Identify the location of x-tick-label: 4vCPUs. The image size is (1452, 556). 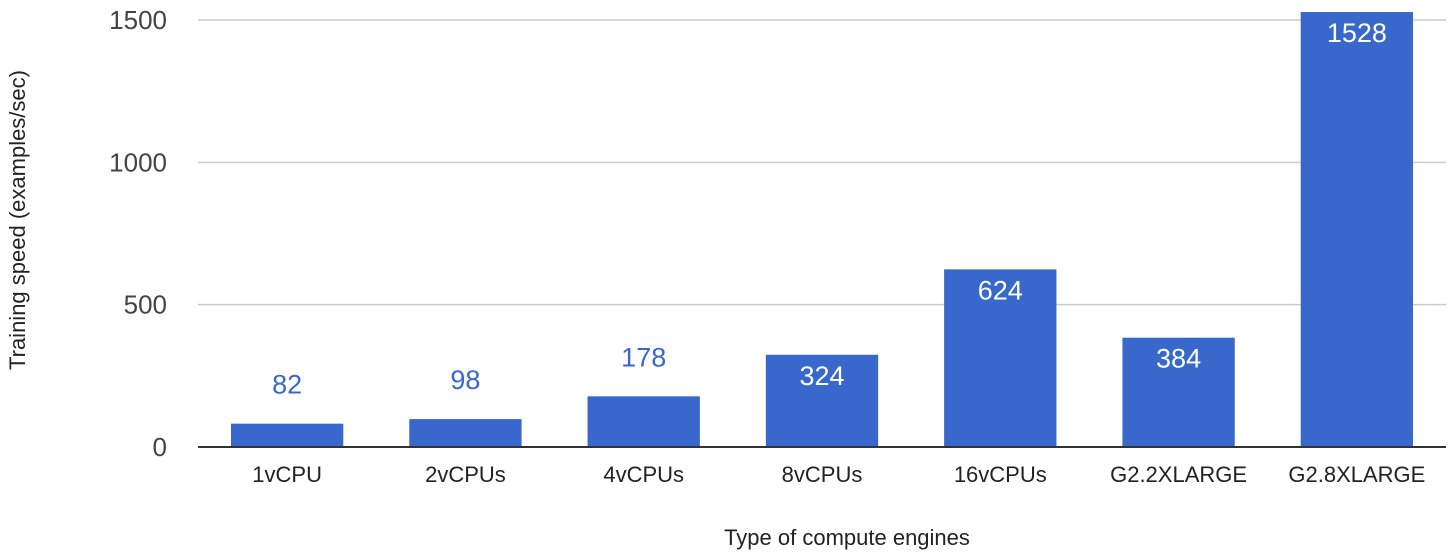
(643, 474).